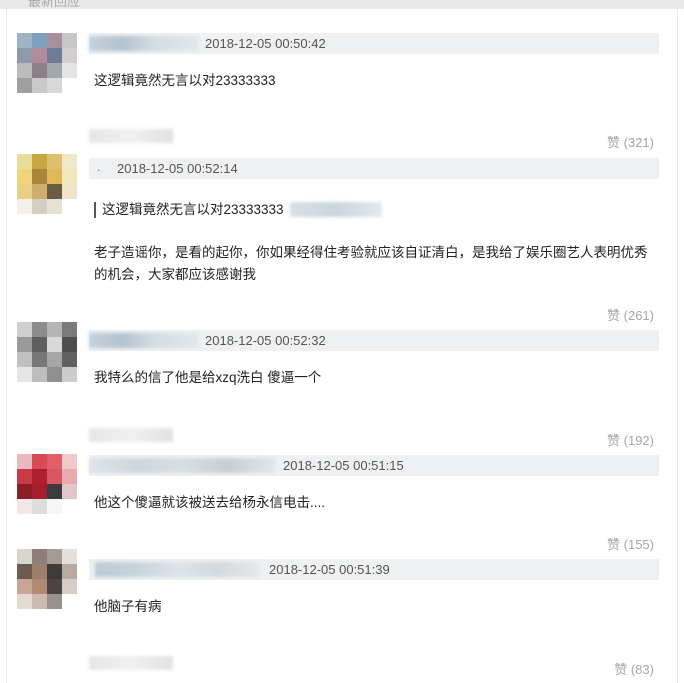  I want to click on like-button: 赞 (192), so click(630, 439).